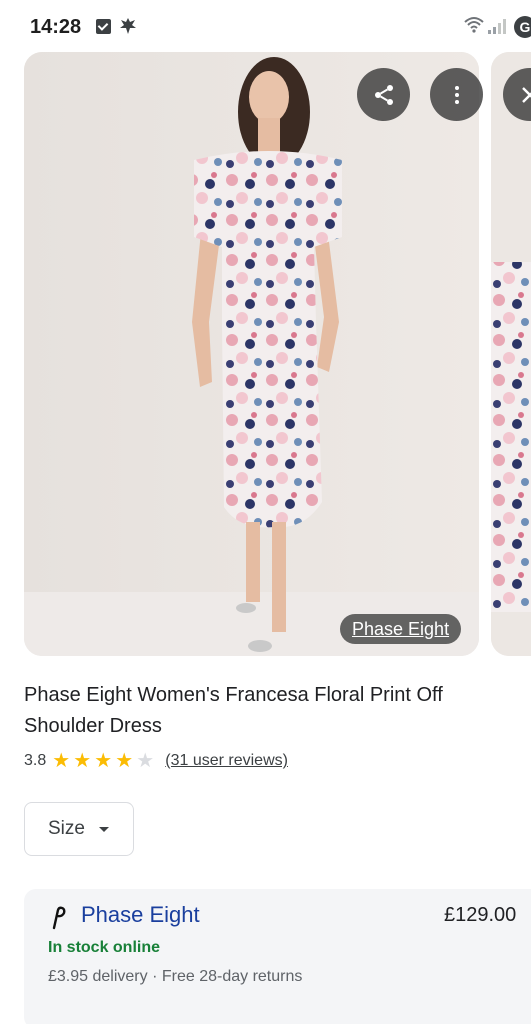 Image resolution: width=531 pixels, height=1024 pixels. I want to click on merchant-name-link: Phase Eight, so click(140, 915).